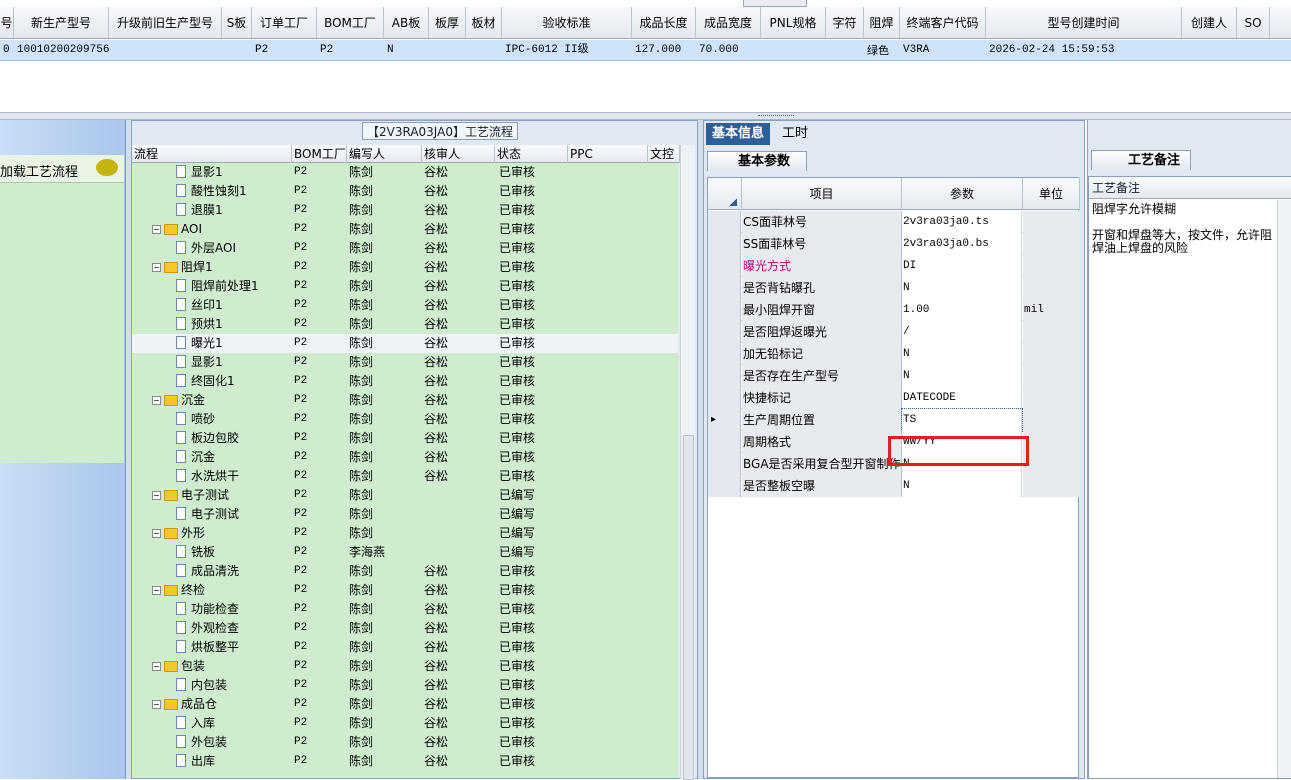 The height and width of the screenshot is (780, 1291). What do you see at coordinates (405, 476) in the screenshot?
I see `tree-row: 水洗烘干 P2 陈剑 谷松 已审核` at bounding box center [405, 476].